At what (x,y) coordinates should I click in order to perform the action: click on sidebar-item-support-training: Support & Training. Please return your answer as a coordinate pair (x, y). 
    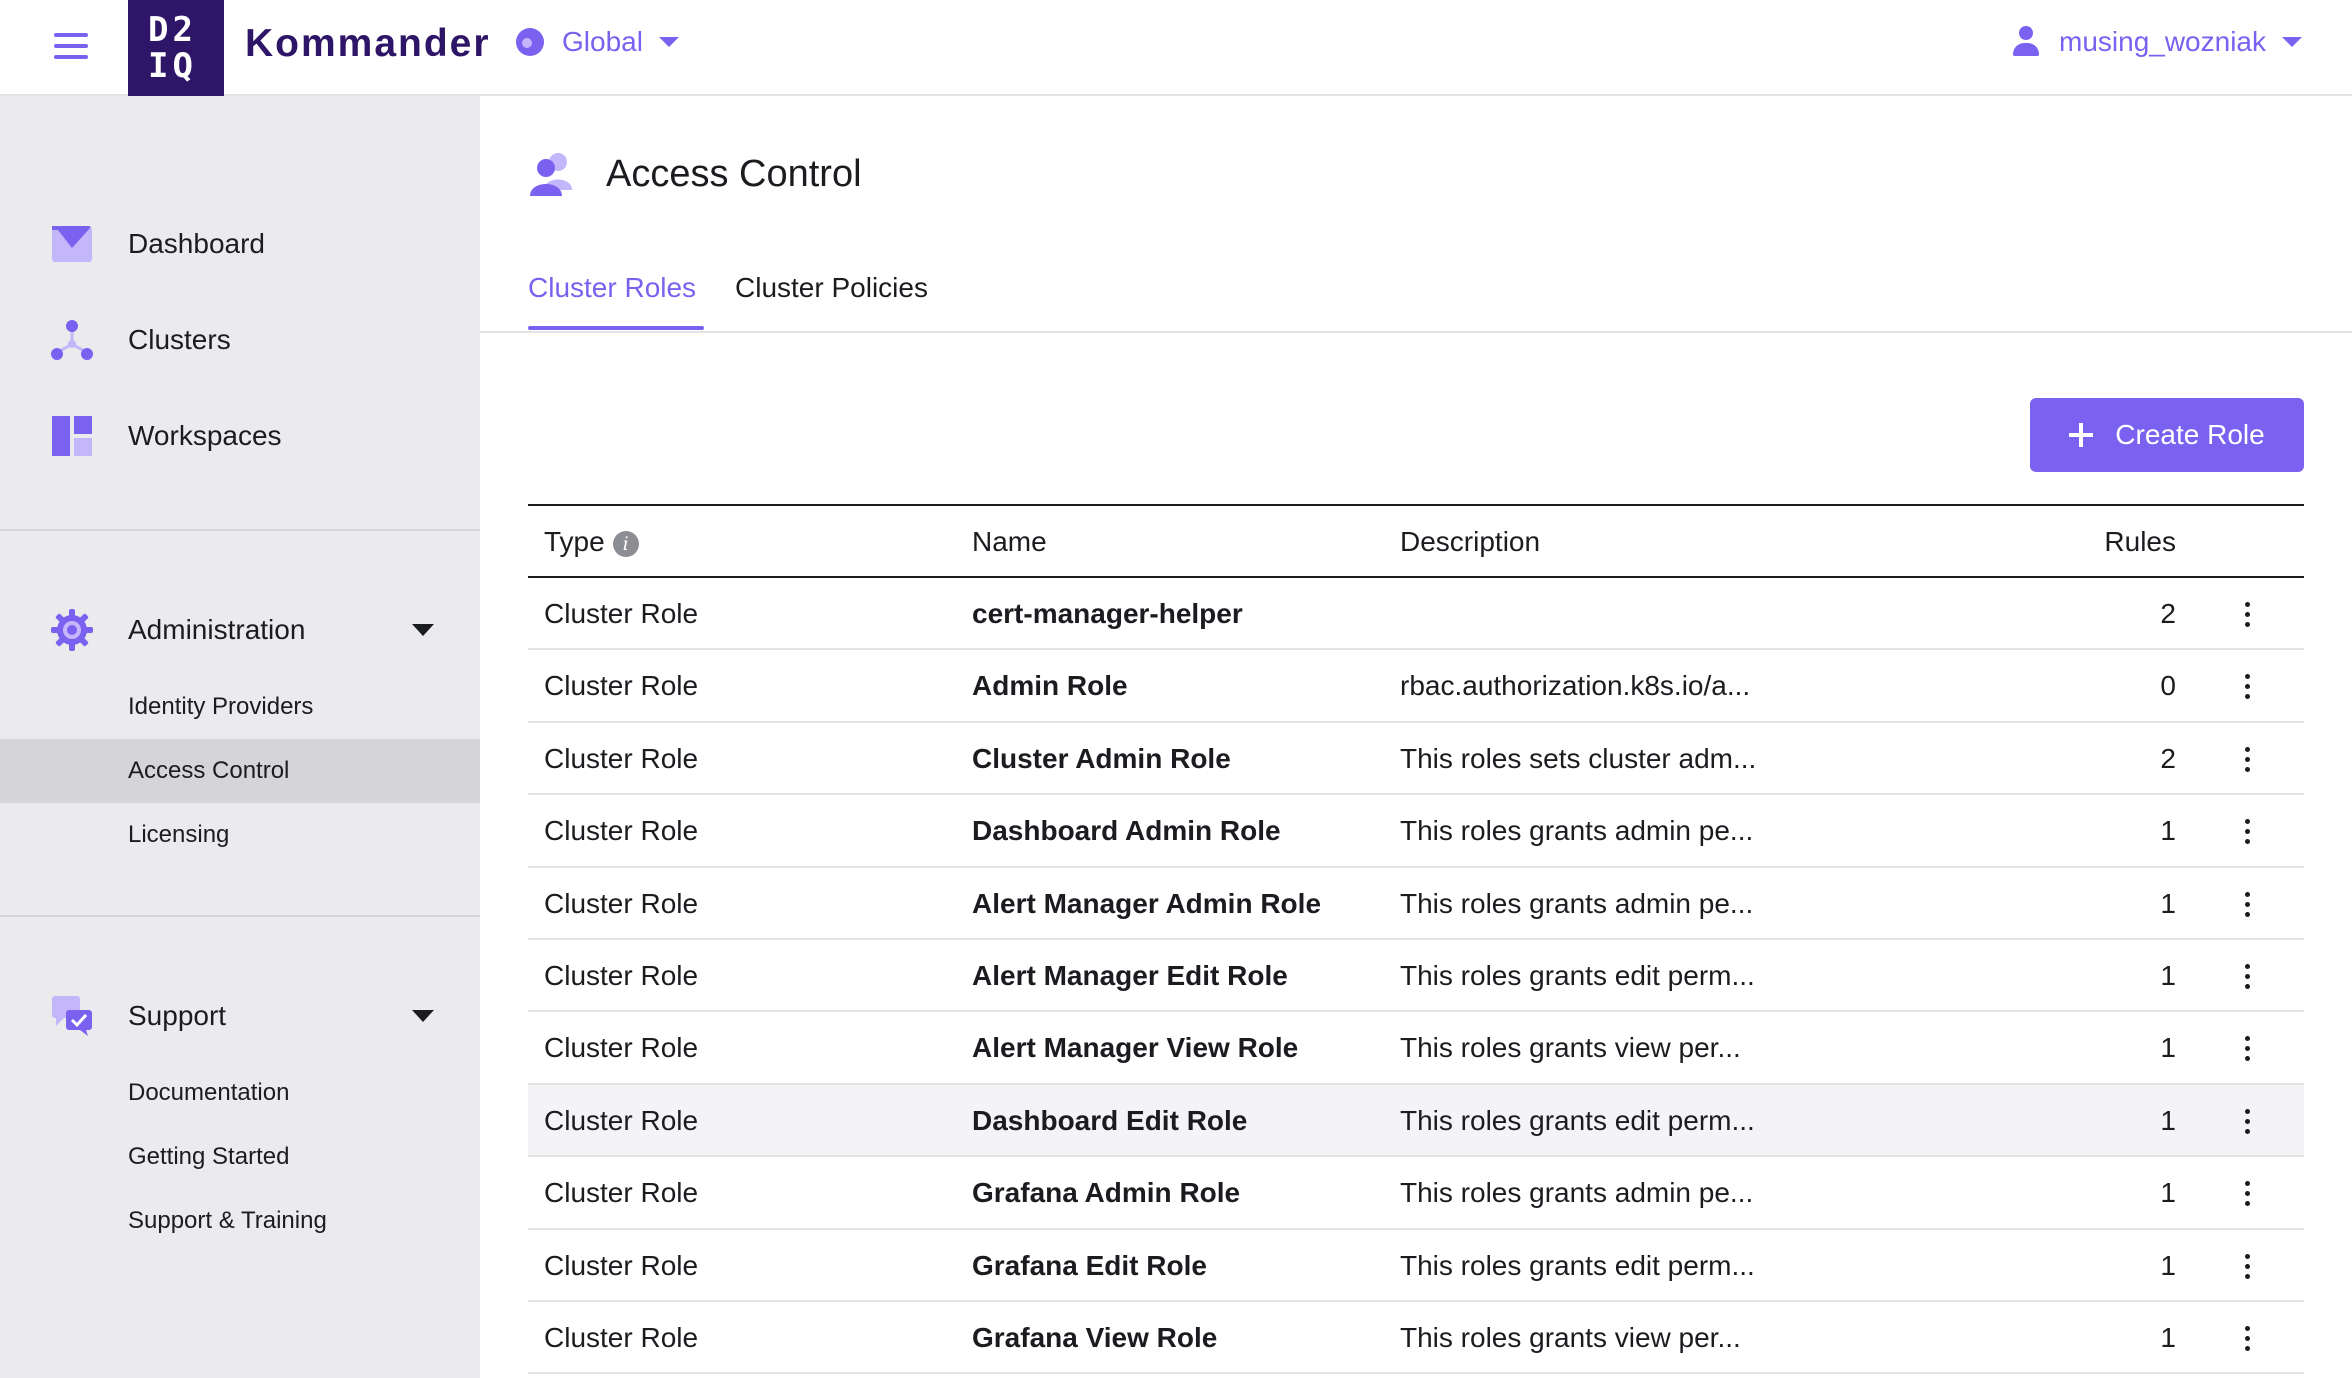
    Looking at the image, I should click on (240, 1221).